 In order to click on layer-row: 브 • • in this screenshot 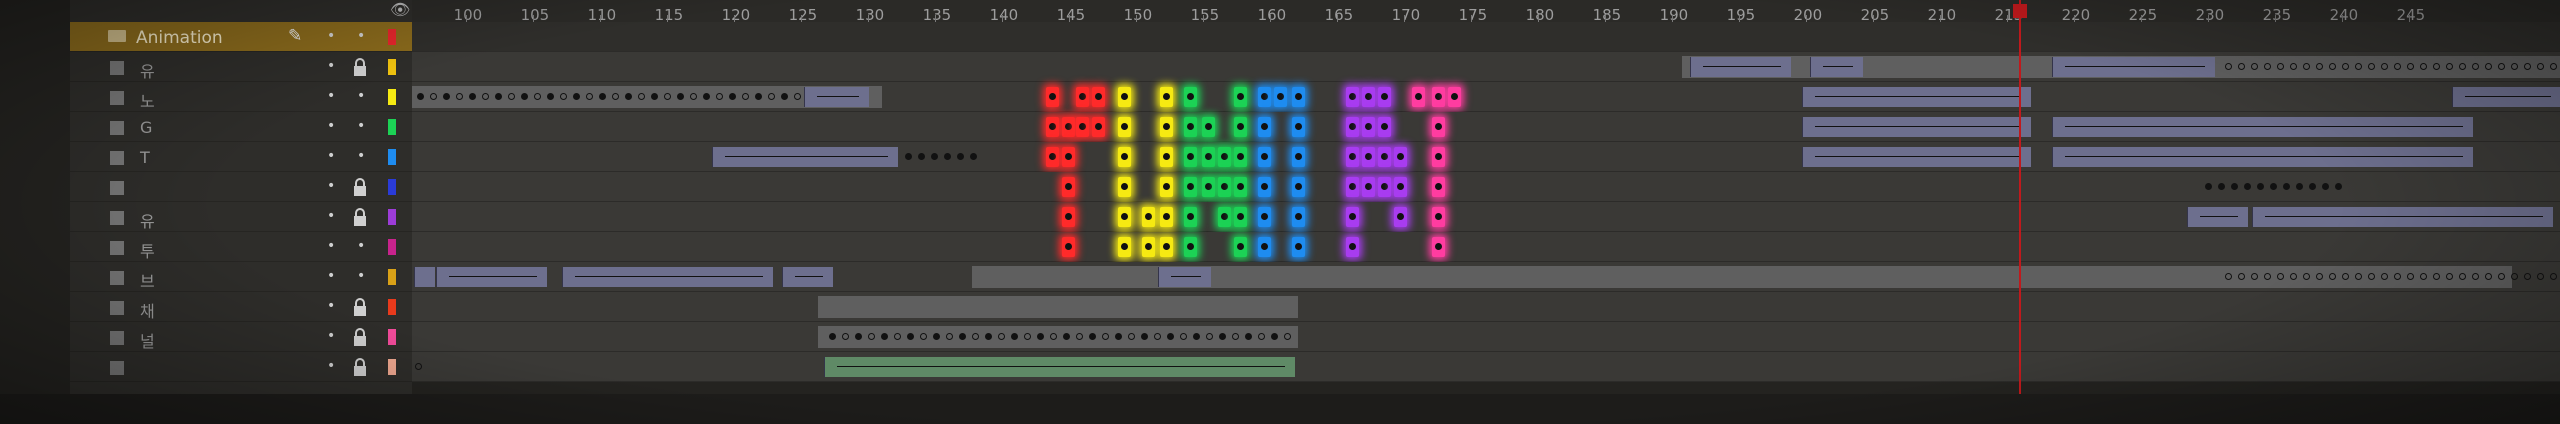, I will do `click(241, 277)`.